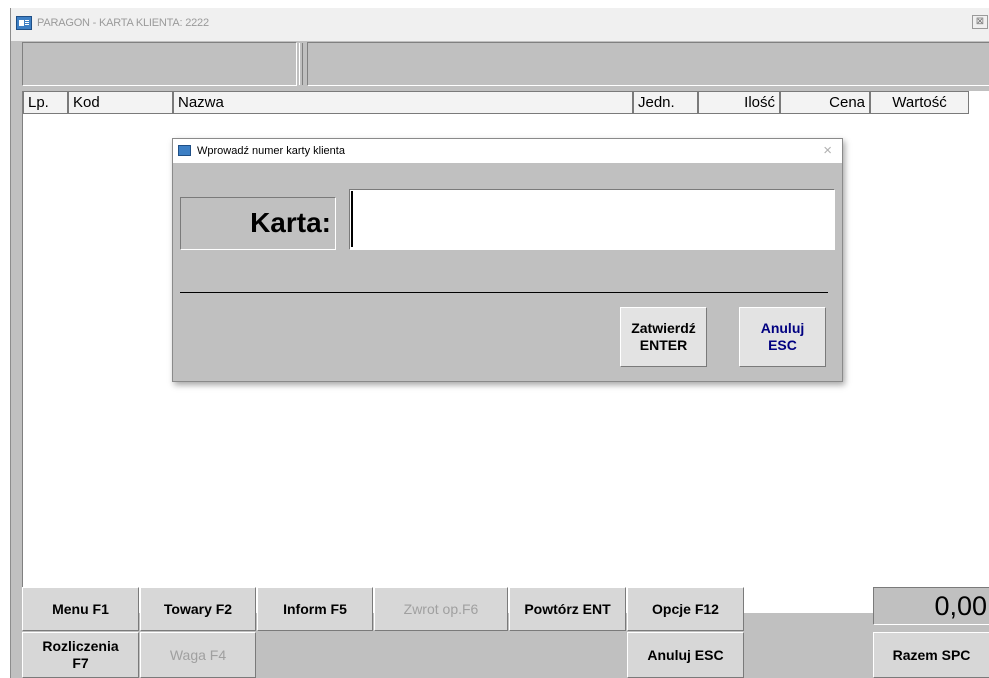  I want to click on column-nazwa: Nazwa, so click(403, 102).